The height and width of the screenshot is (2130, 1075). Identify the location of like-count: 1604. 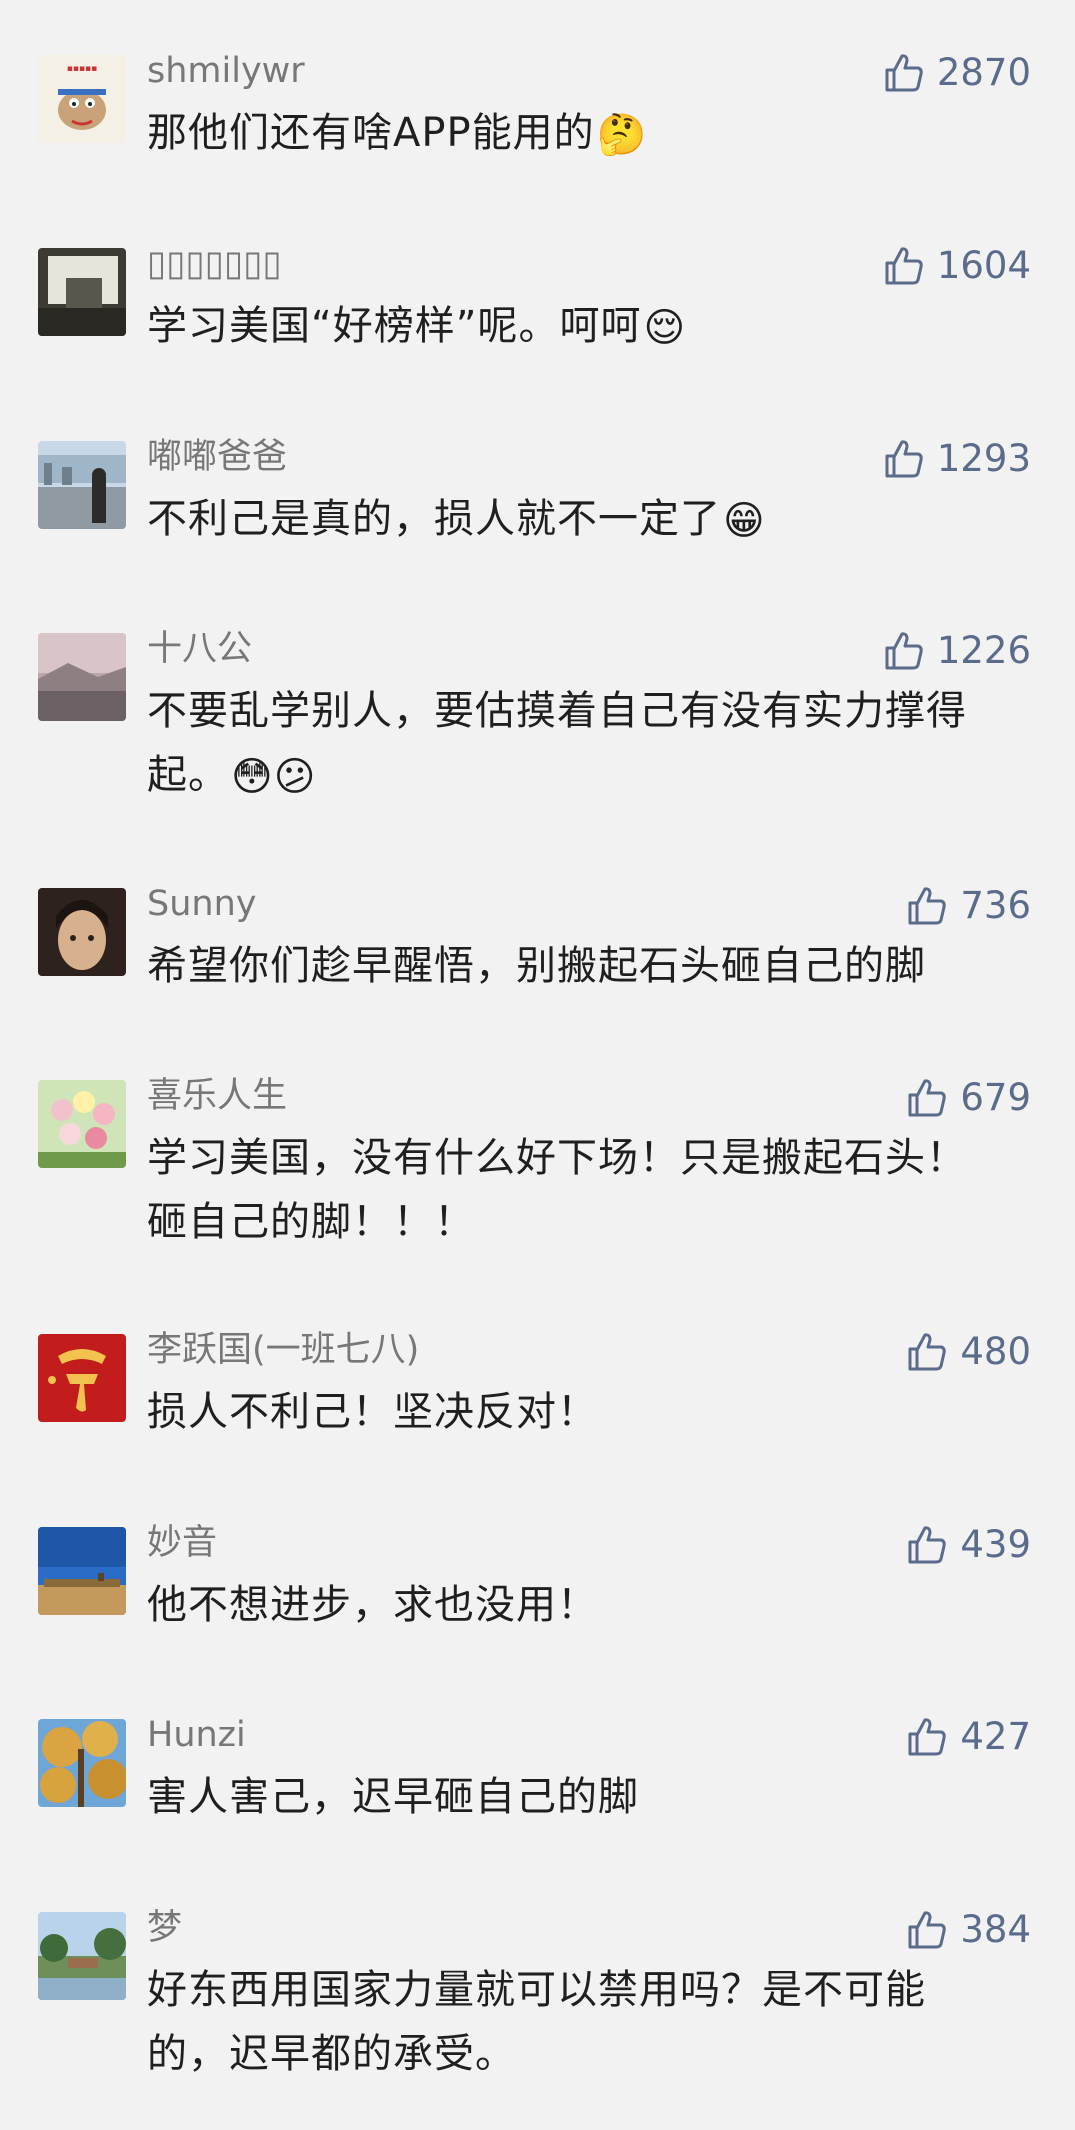
(983, 265).